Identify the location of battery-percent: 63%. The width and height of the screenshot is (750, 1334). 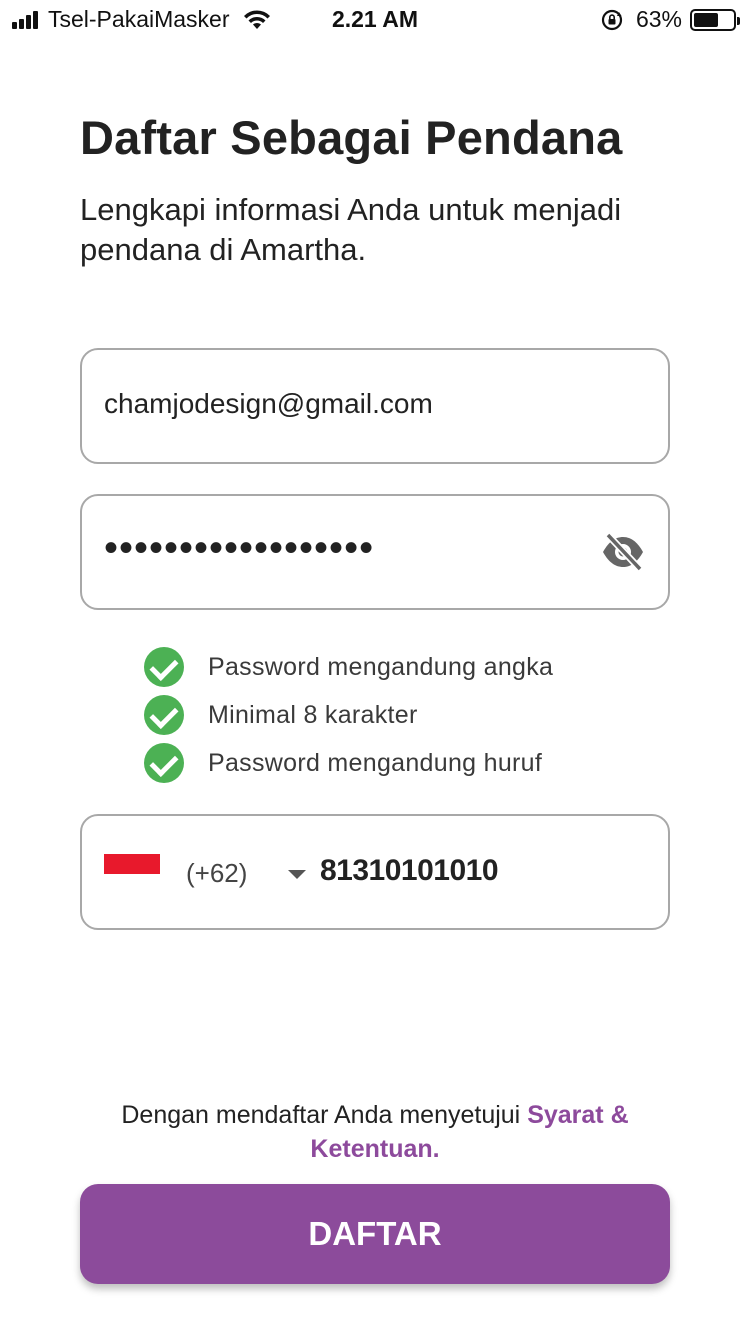
(658, 19).